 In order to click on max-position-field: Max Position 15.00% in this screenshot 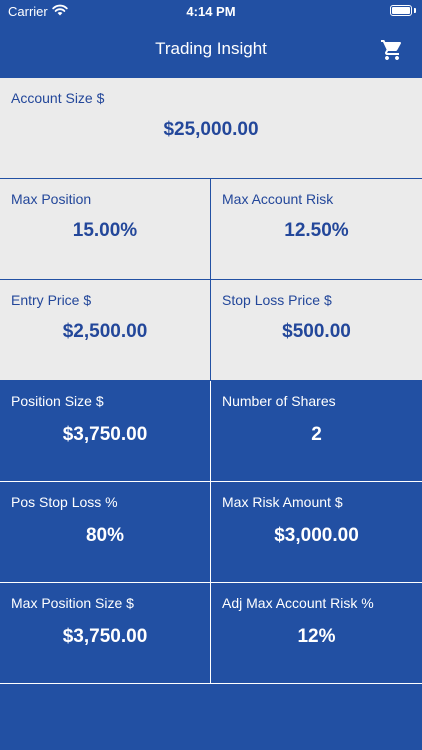, I will do `click(105, 229)`.